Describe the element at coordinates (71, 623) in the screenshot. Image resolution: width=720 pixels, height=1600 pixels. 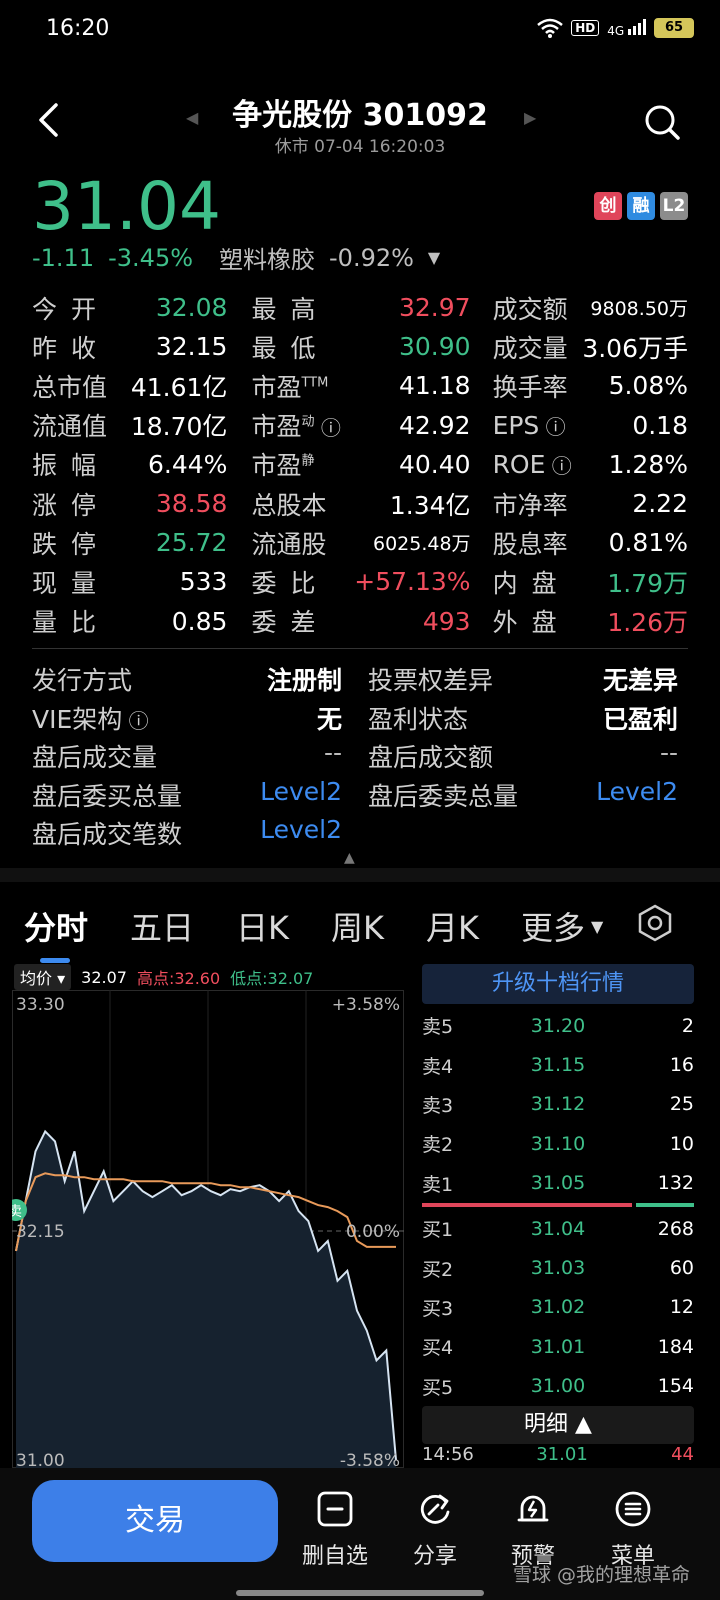
I see `stat-label-text: 量比` at that location.